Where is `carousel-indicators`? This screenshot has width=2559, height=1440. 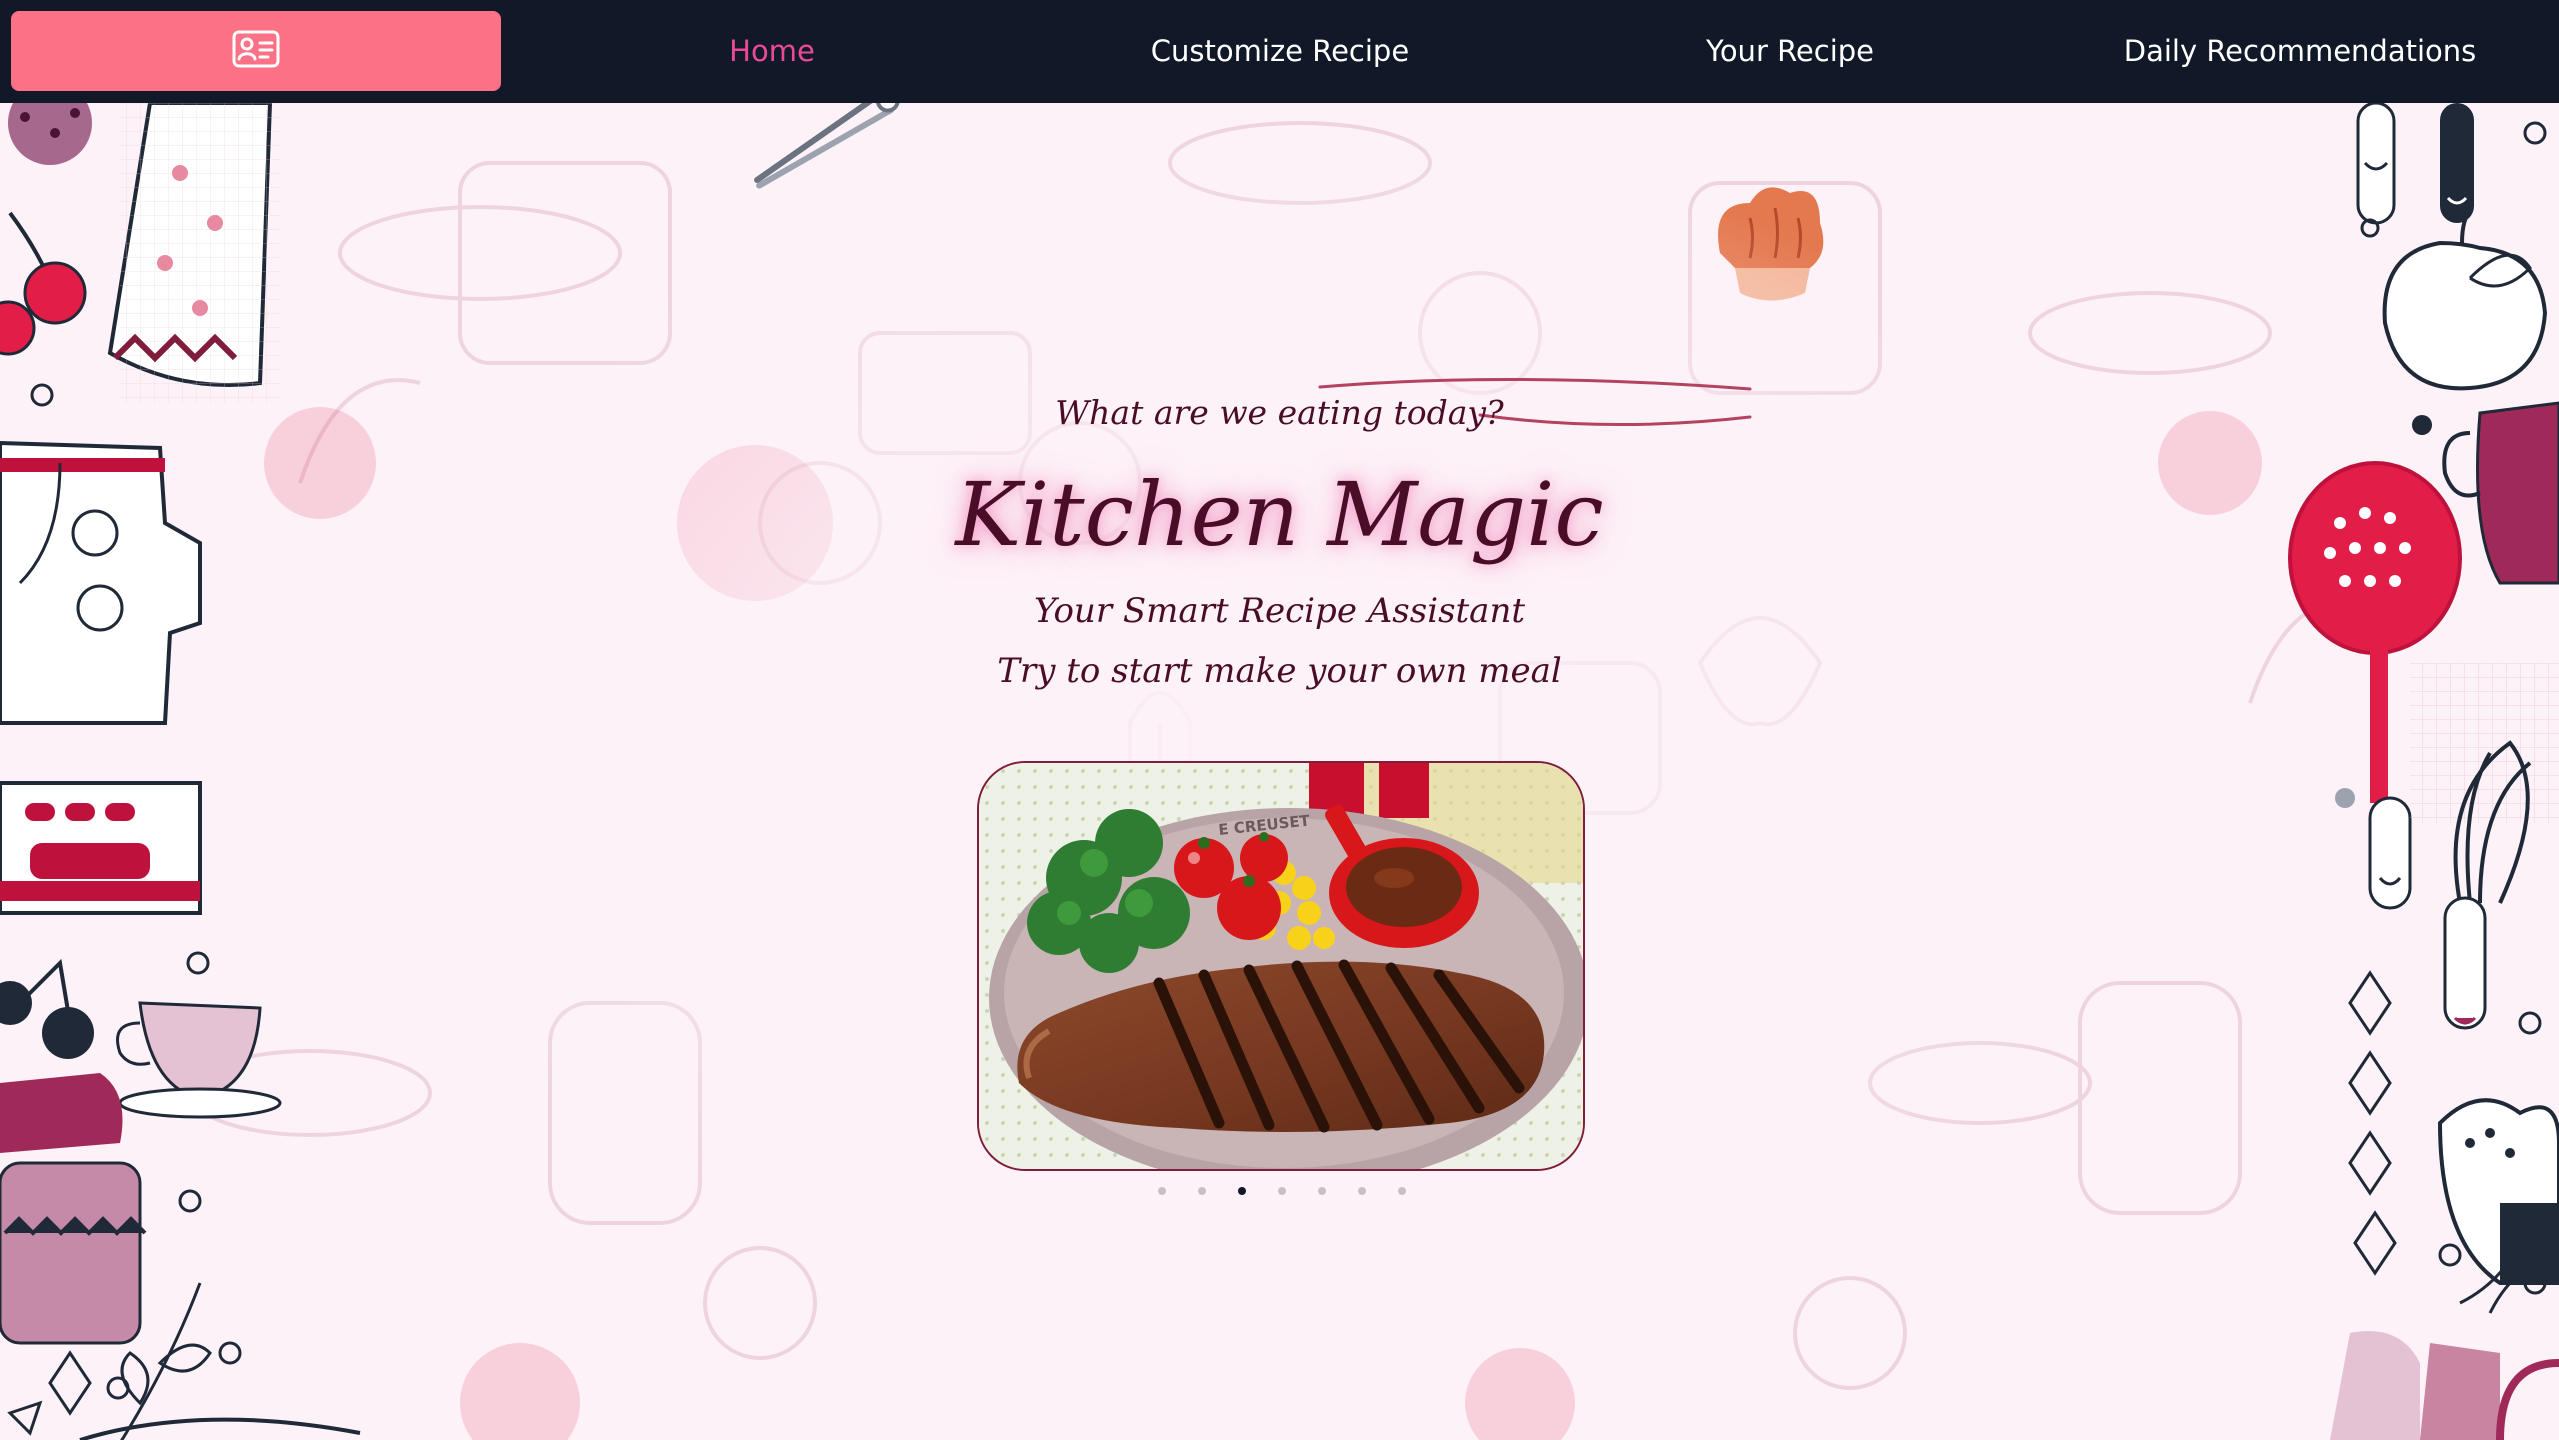 carousel-indicators is located at coordinates (1280, 1191).